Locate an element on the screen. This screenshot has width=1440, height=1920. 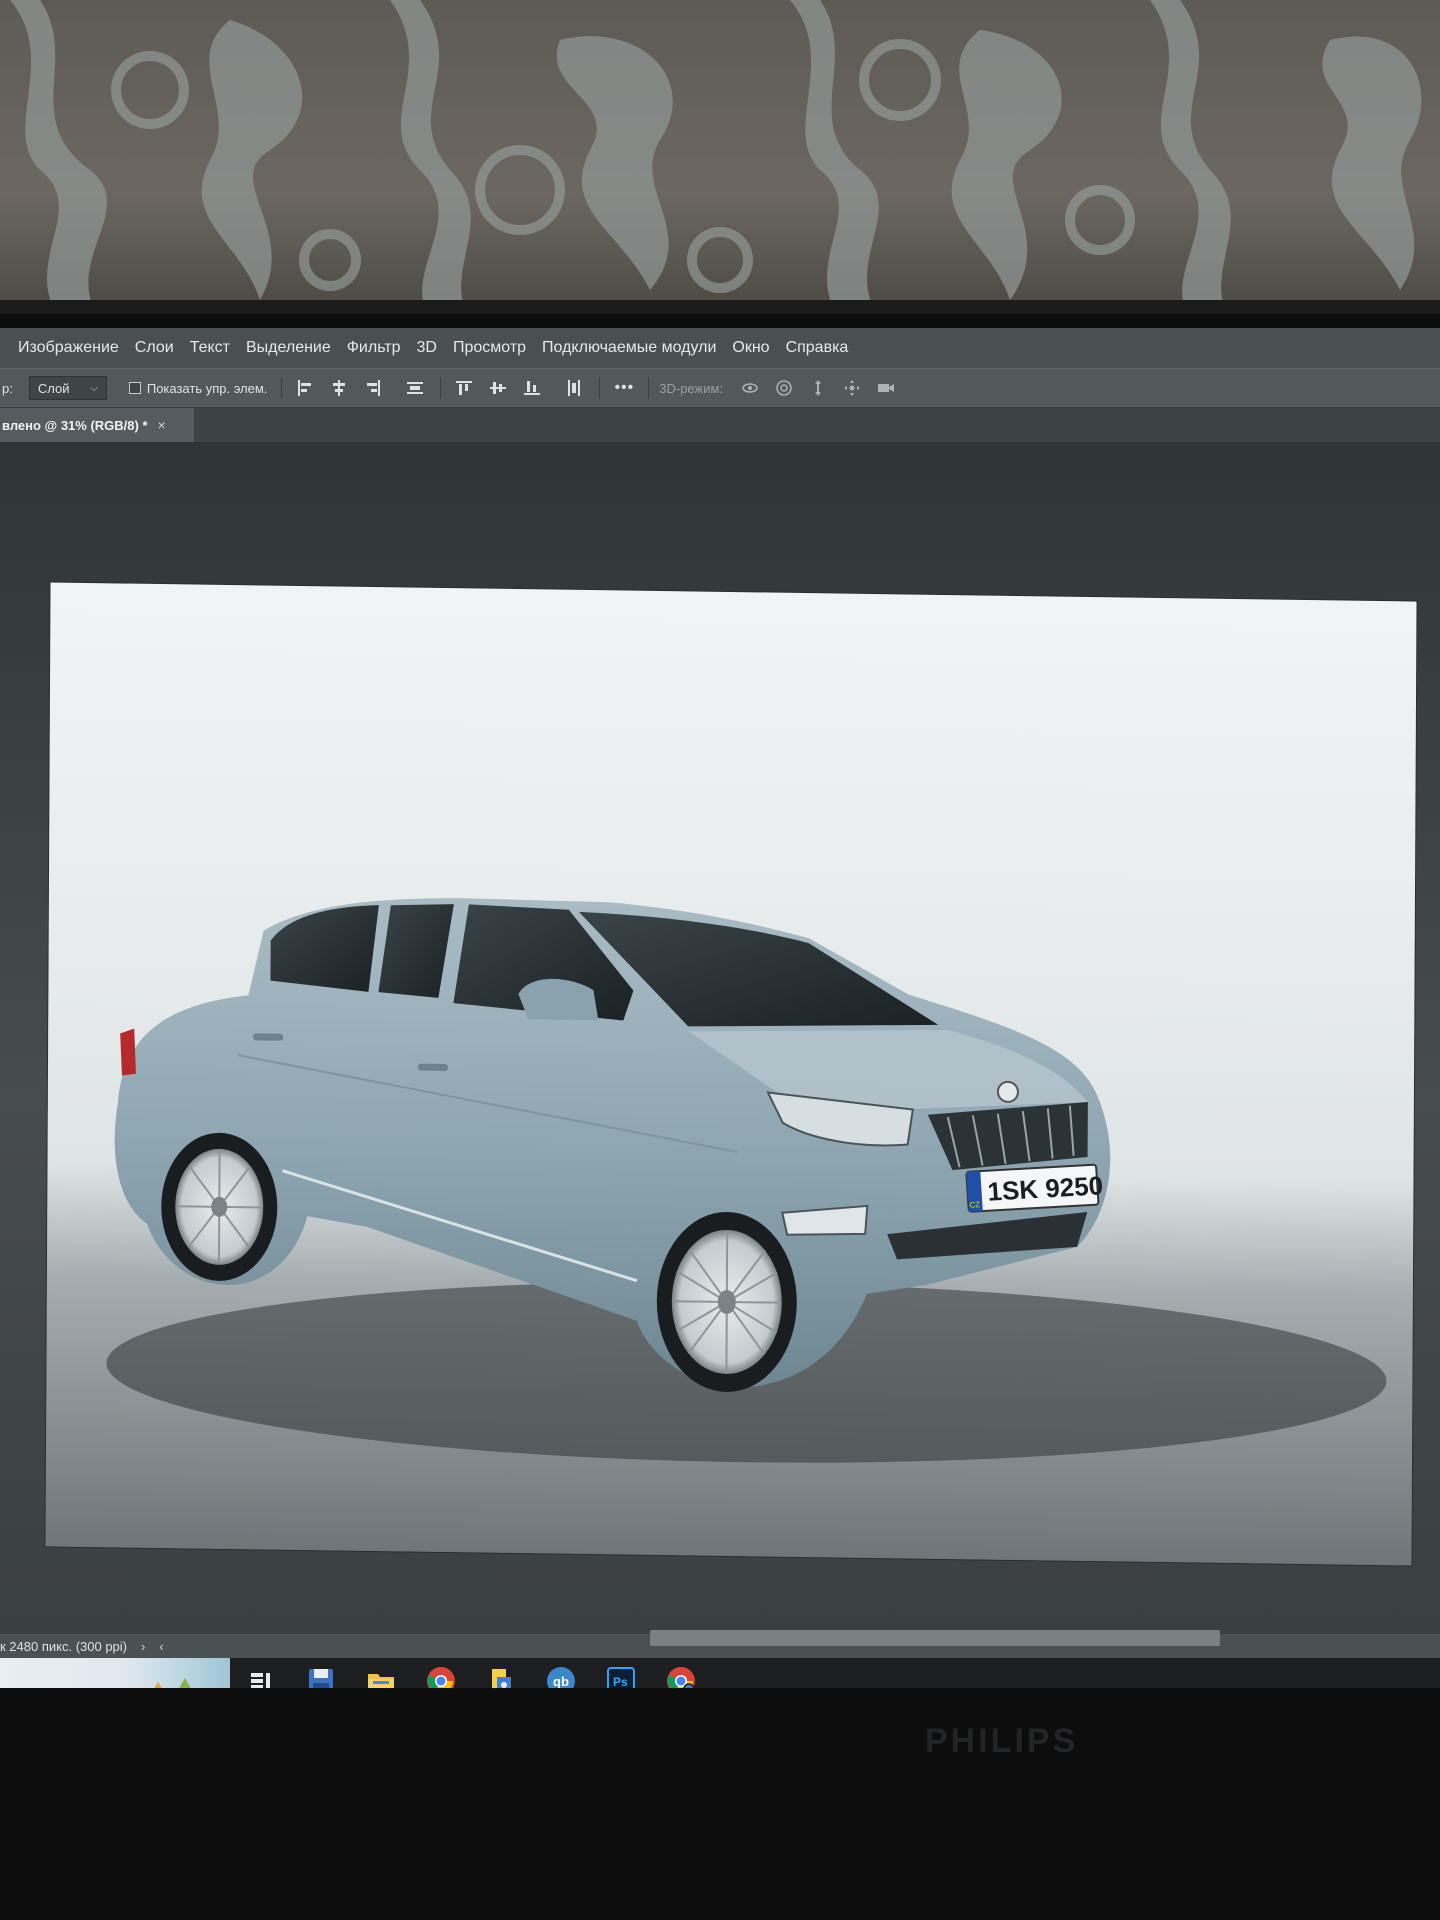
align-right-icon is located at coordinates (373, 388).